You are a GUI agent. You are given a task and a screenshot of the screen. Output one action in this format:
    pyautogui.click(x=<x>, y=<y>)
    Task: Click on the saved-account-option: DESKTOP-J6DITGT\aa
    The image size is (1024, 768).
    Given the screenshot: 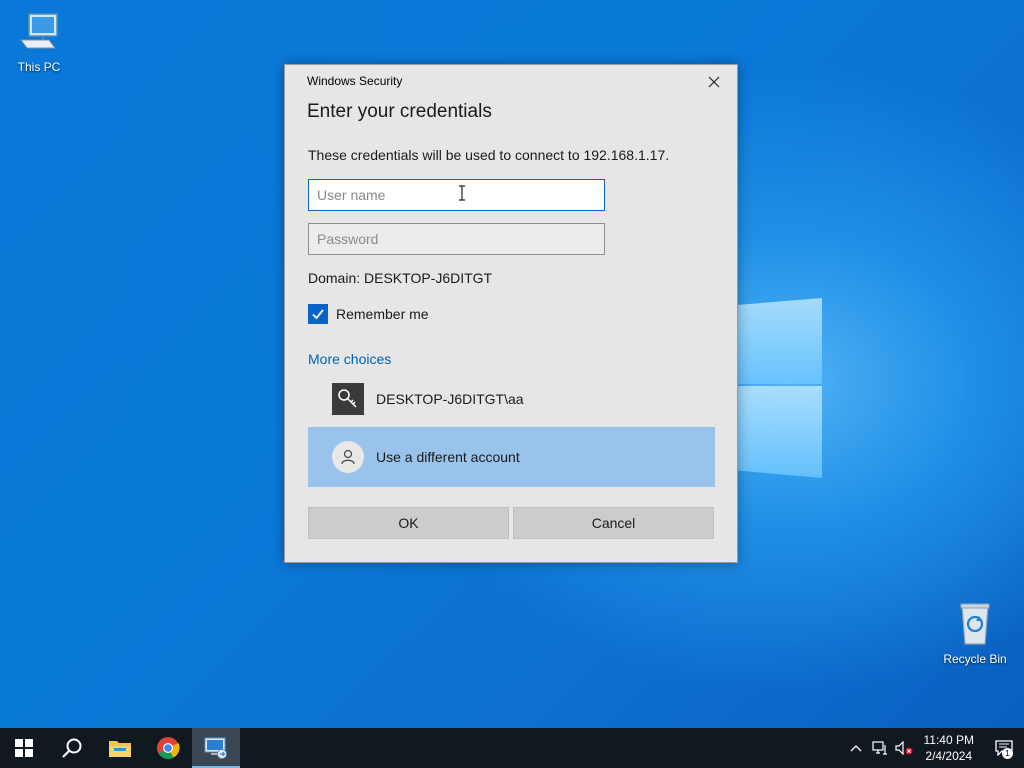 What is the action you would take?
    pyautogui.click(x=511, y=399)
    